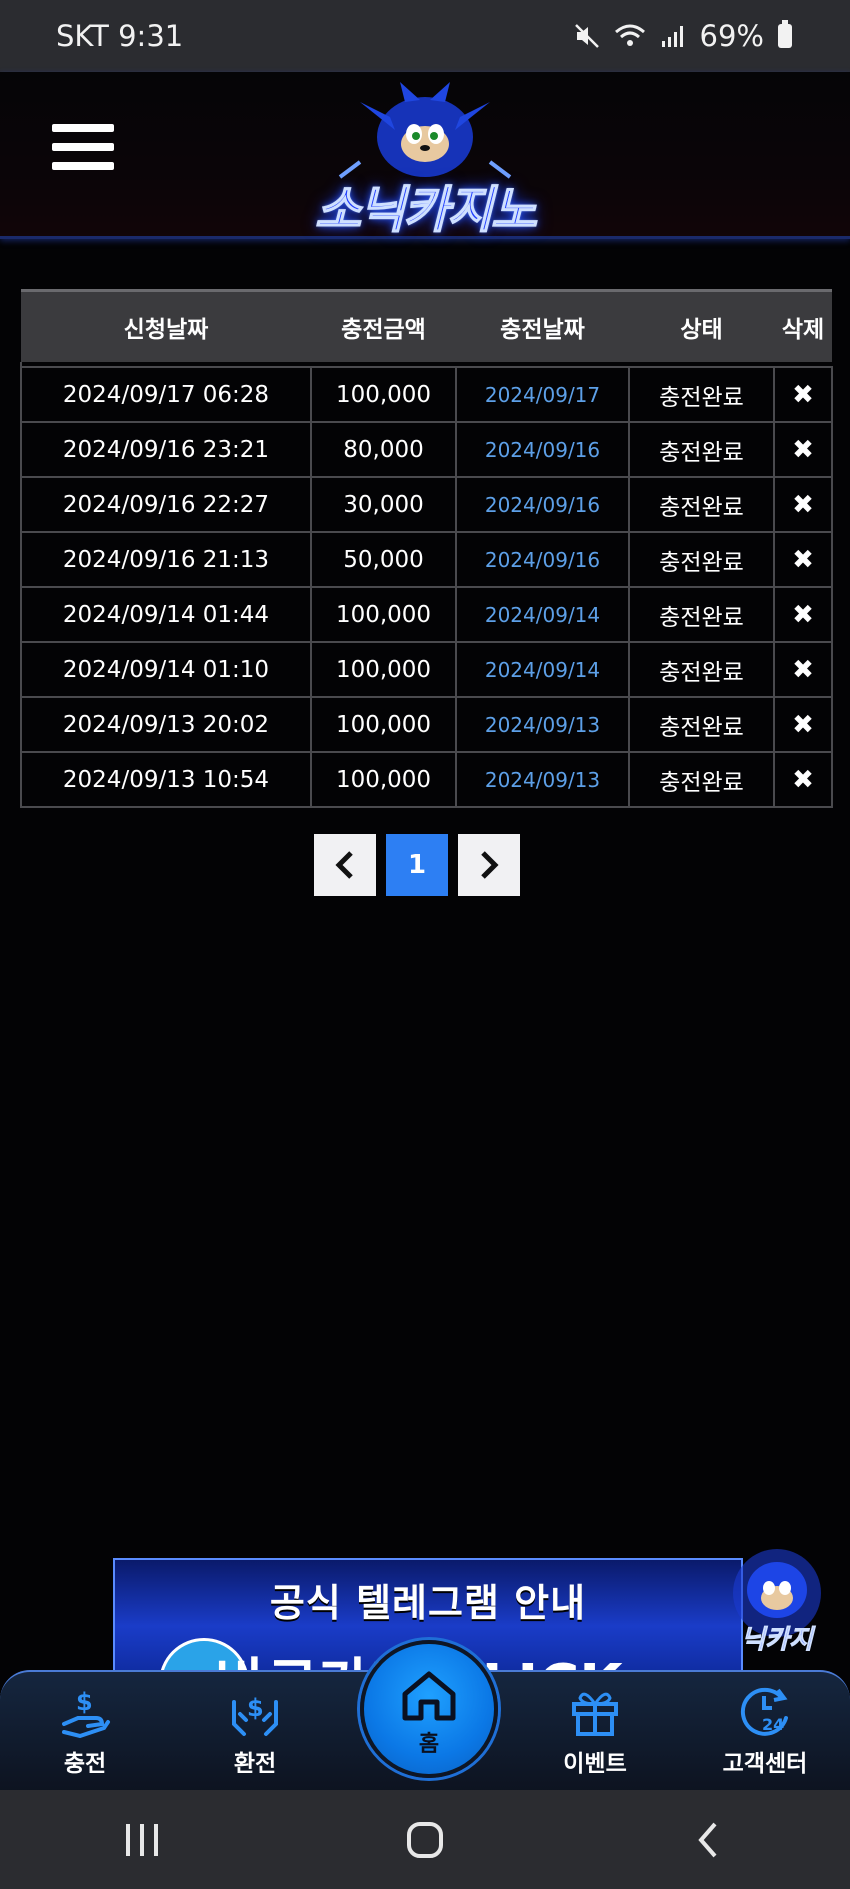 Image resolution: width=850 pixels, height=1889 pixels. I want to click on back-arrow-icon, so click(707, 1839).